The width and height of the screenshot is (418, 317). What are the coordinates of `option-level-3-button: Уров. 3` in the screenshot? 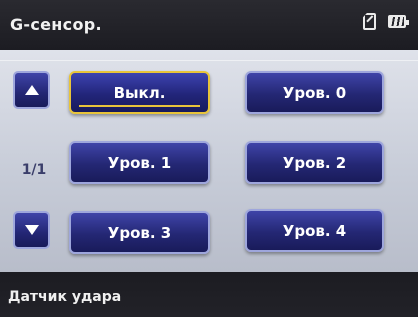 It's located at (139, 232).